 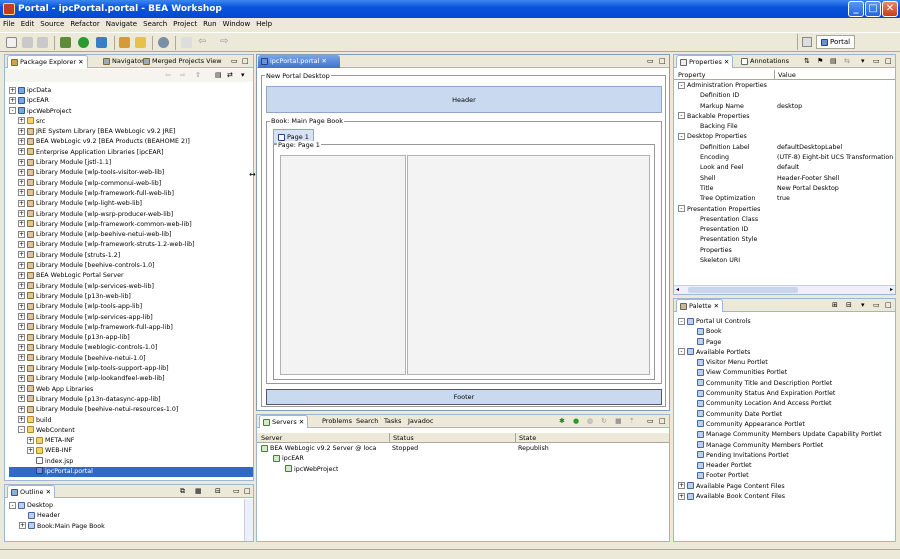 What do you see at coordinates (52, 24) in the screenshot?
I see `menu-source: Source` at bounding box center [52, 24].